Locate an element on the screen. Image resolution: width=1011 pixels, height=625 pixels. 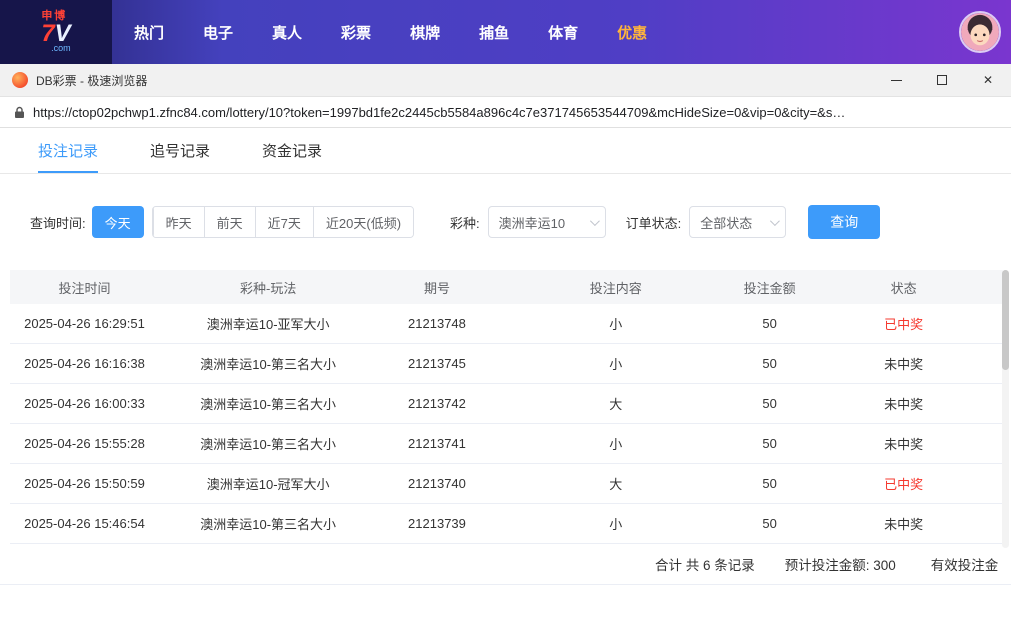
minimize-icon is located at coordinates (896, 80).